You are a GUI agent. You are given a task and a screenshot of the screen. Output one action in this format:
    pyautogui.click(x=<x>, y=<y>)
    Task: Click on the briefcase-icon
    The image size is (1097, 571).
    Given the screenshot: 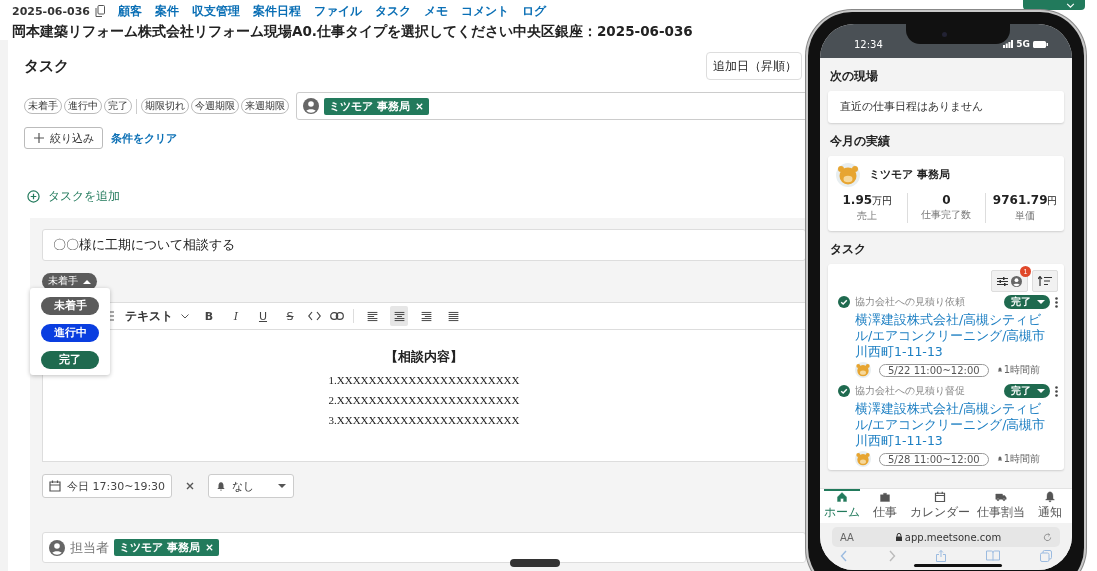 What is the action you would take?
    pyautogui.click(x=885, y=497)
    